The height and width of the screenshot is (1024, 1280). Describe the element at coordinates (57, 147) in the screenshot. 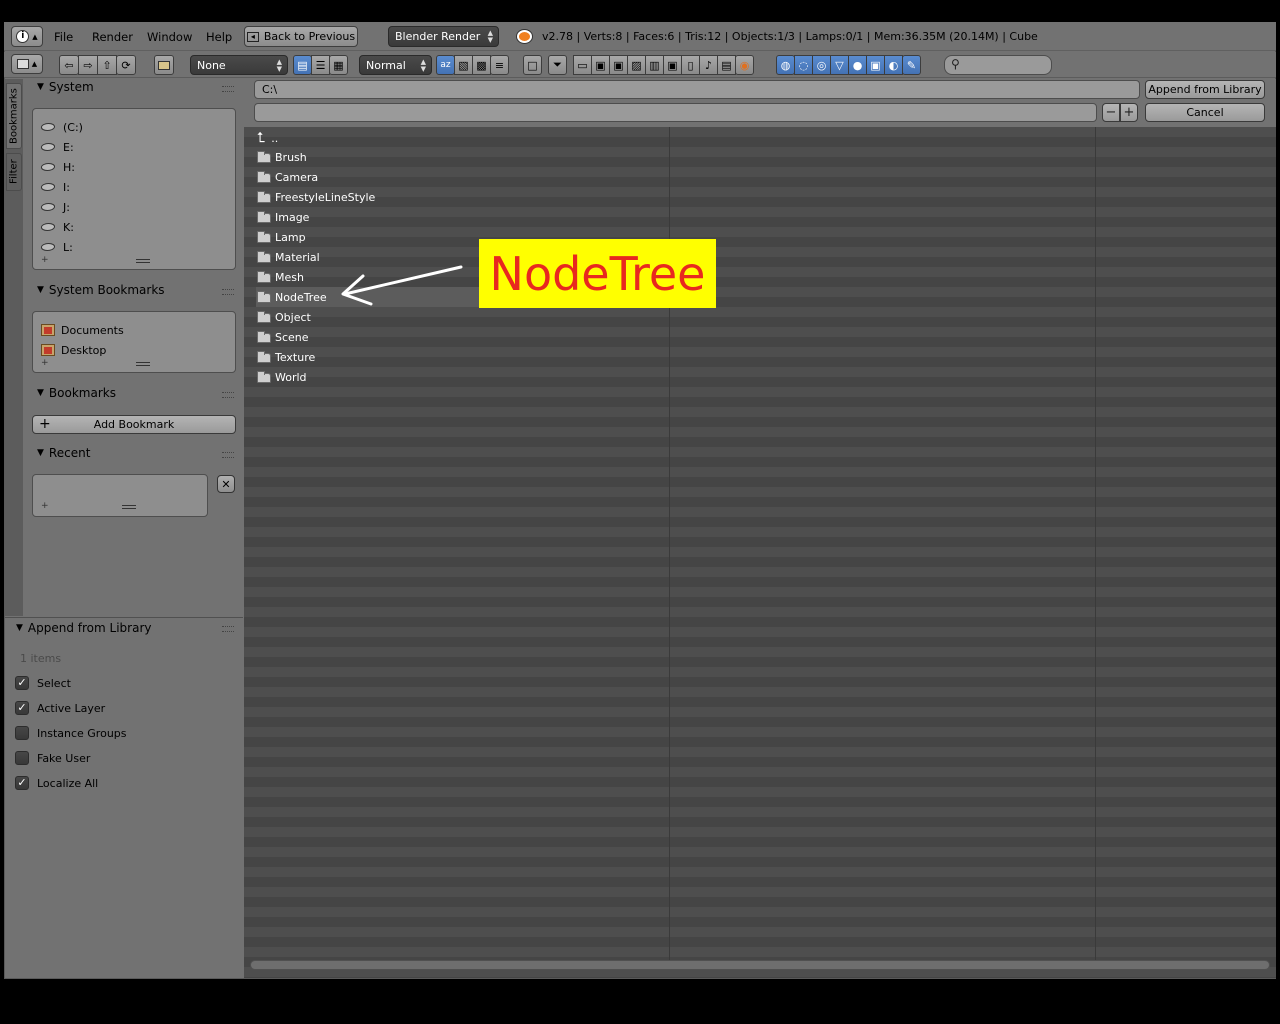

I see `list-item: E:` at that location.